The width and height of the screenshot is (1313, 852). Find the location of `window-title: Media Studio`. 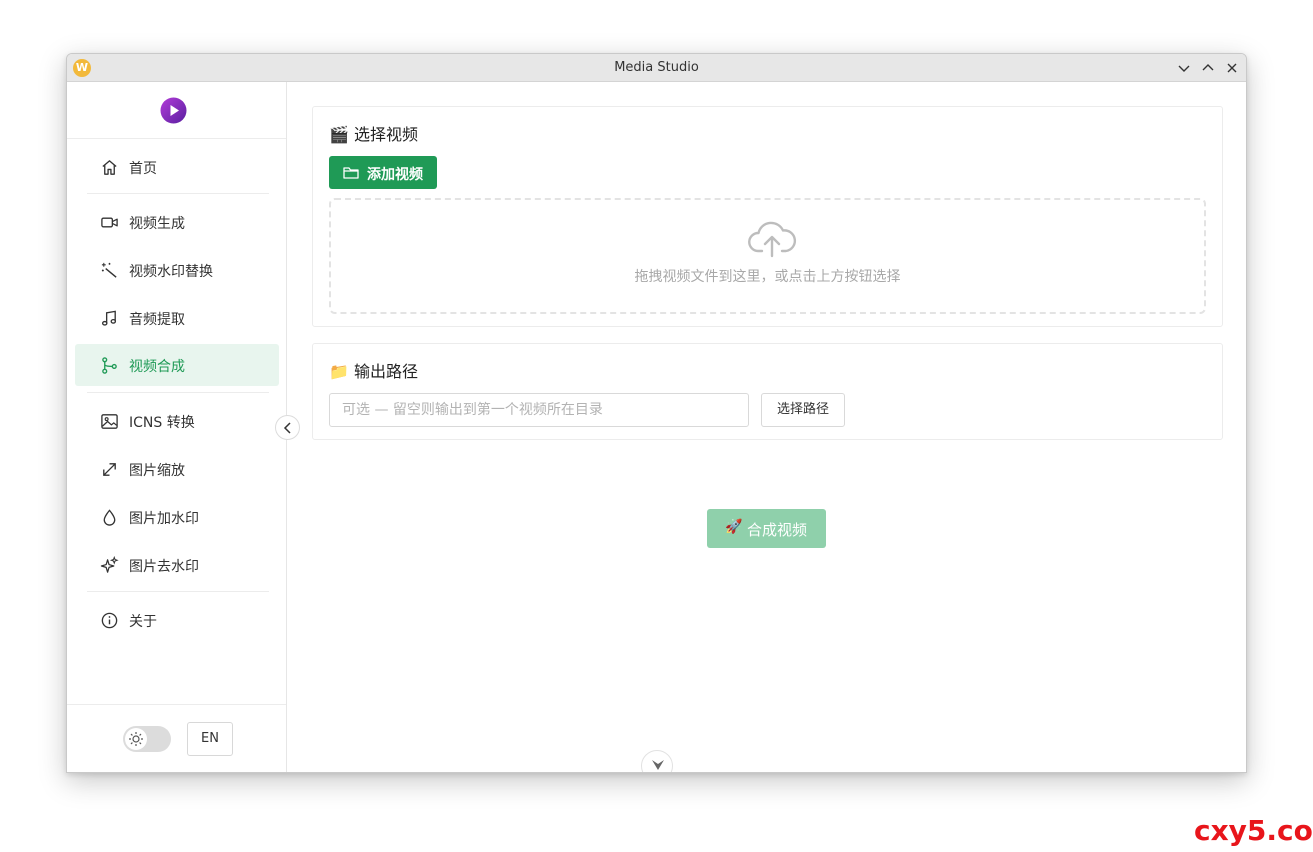

window-title: Media Studio is located at coordinates (656, 67).